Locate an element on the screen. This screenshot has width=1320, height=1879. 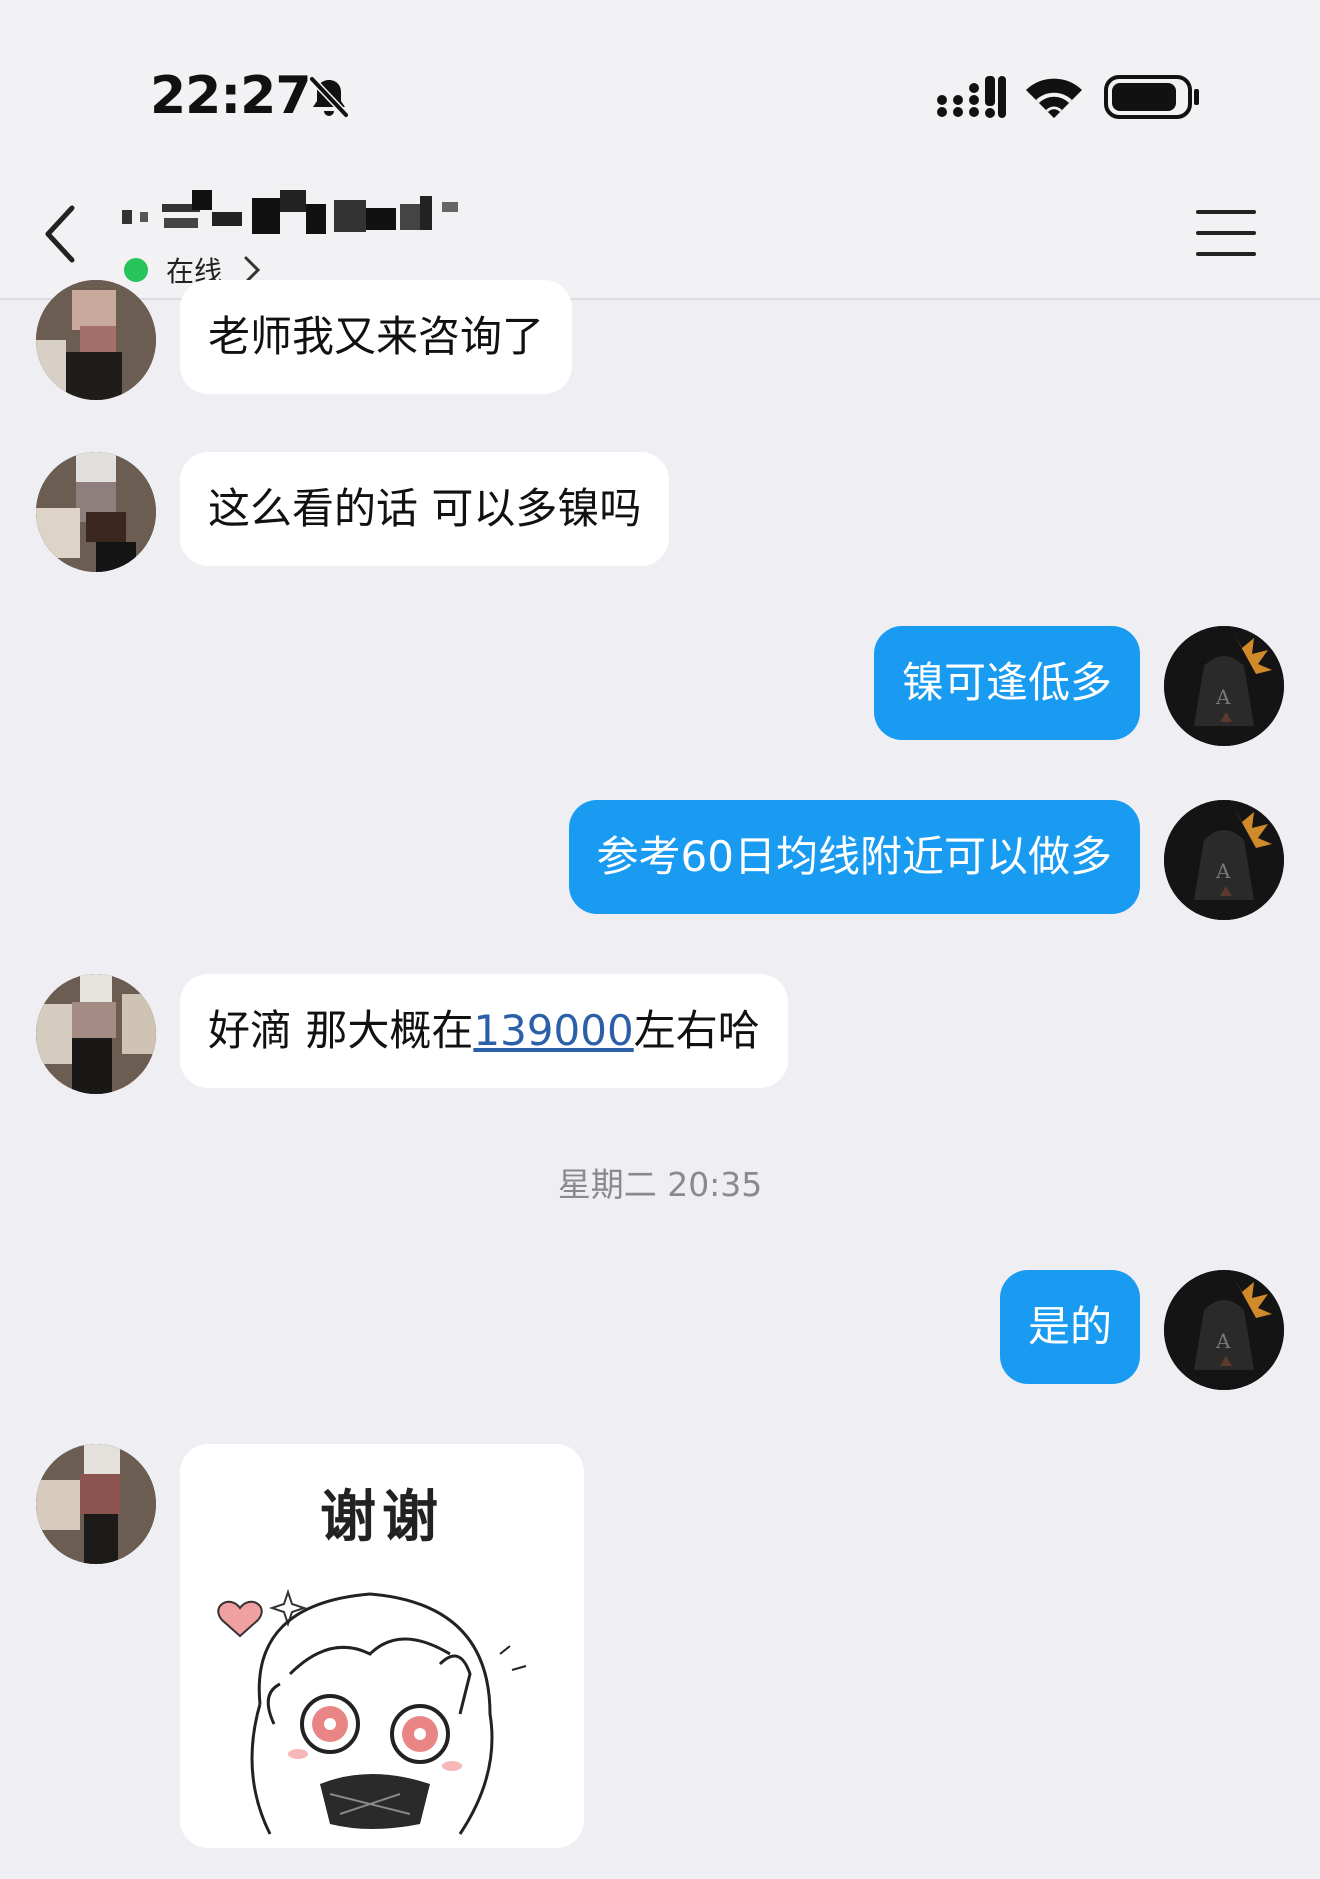
message-text: 好滴 那大概在 is located at coordinates (341, 1030).